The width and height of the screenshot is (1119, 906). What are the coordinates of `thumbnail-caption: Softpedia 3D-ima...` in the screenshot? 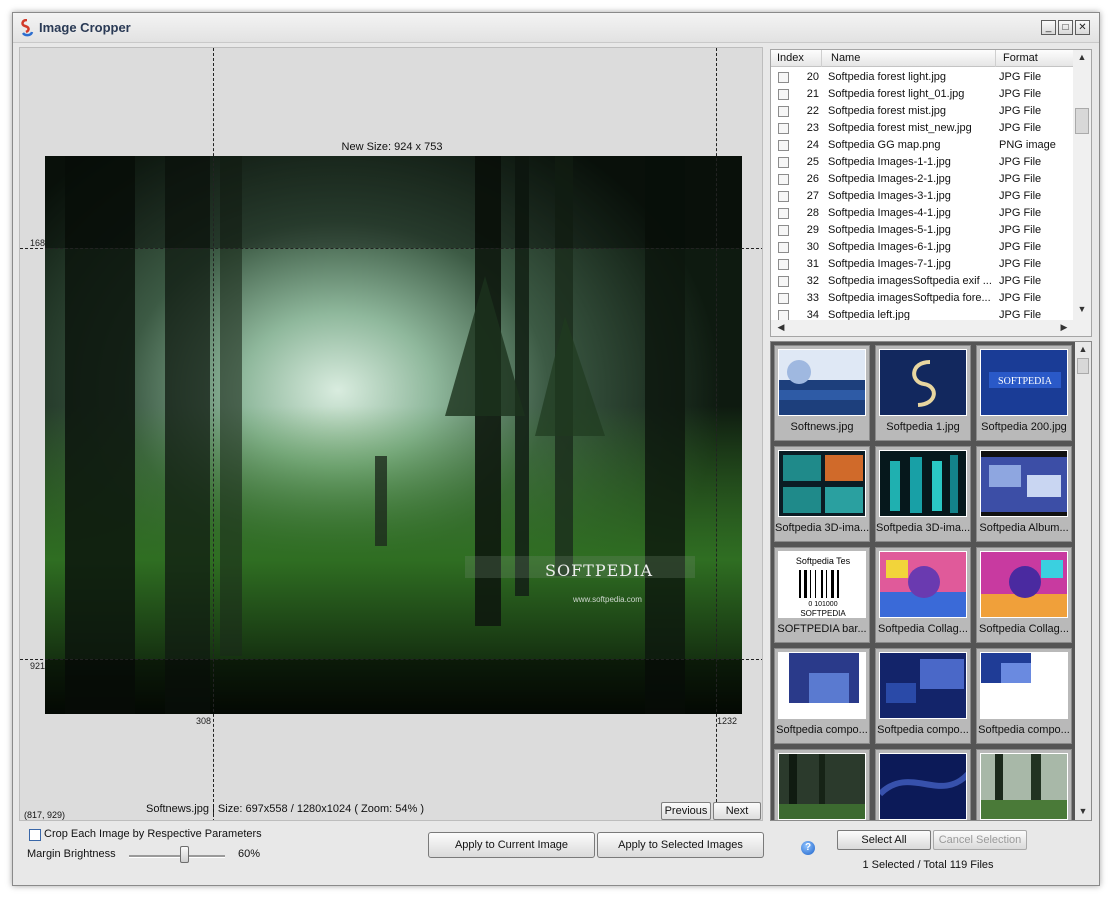 It's located at (923, 528).